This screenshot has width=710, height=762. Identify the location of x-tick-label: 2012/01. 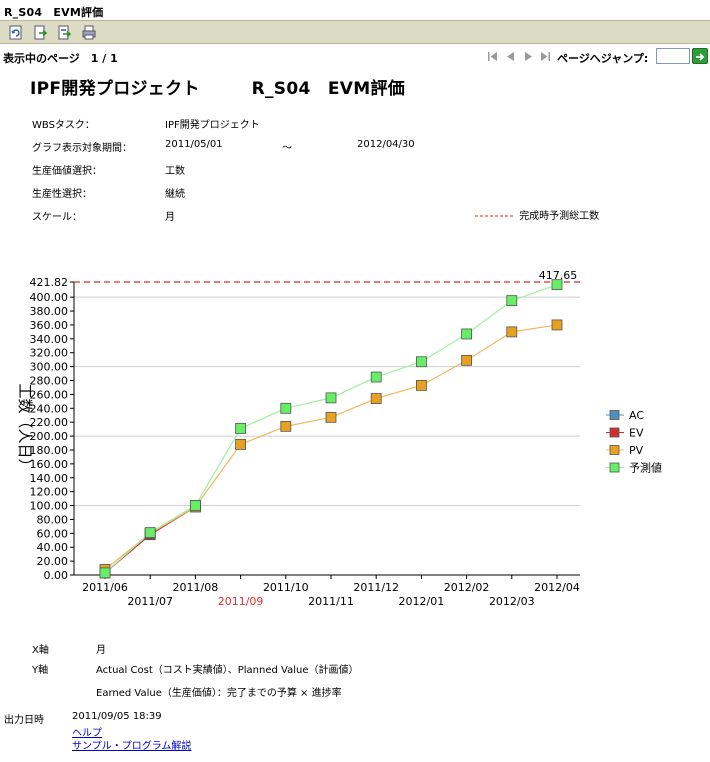
(422, 601).